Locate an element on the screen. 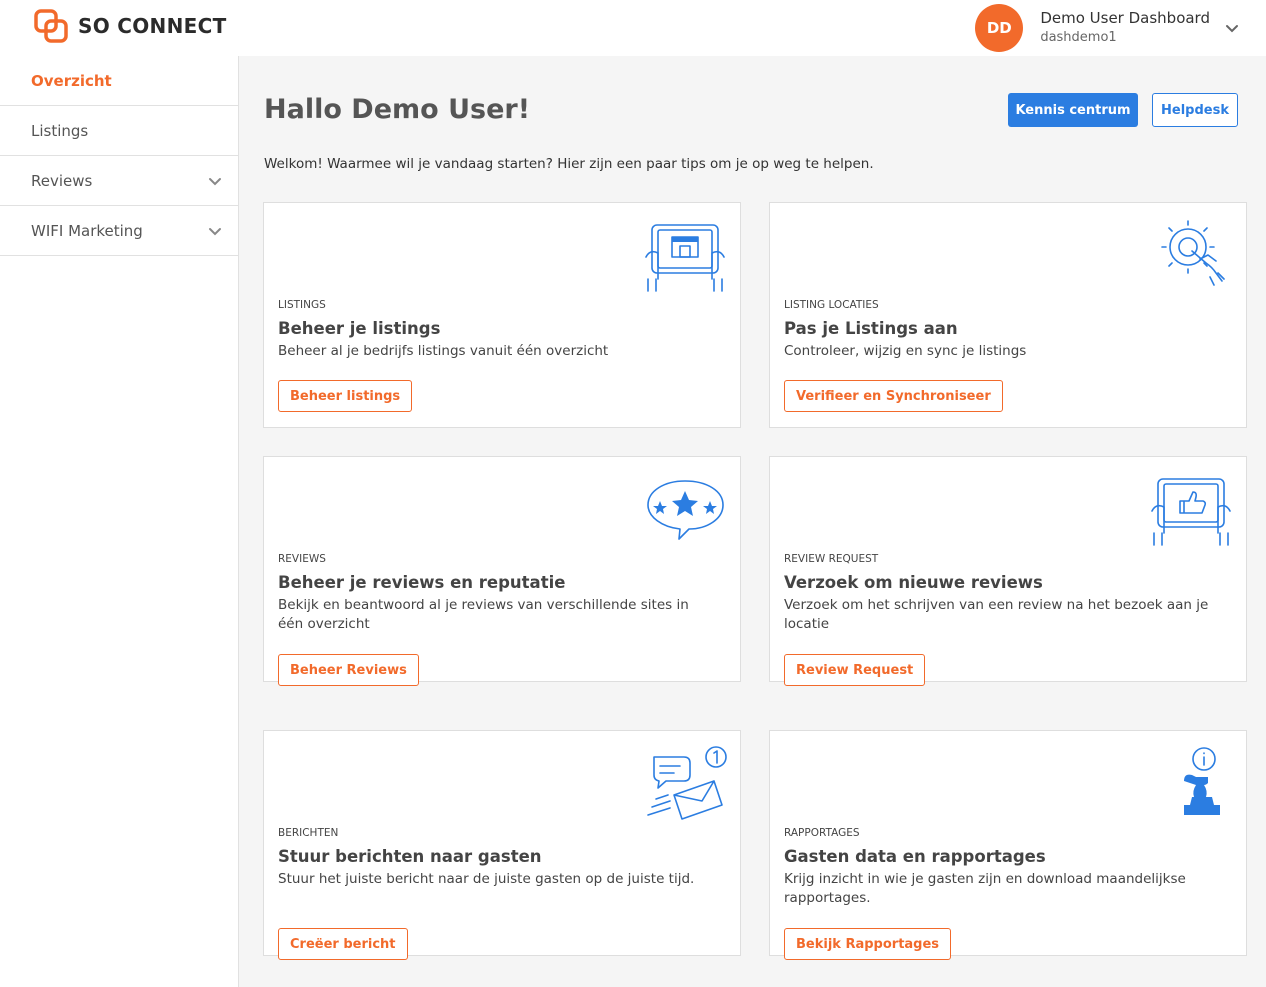  card-title: Beheer je reviews en reputatie is located at coordinates (422, 582).